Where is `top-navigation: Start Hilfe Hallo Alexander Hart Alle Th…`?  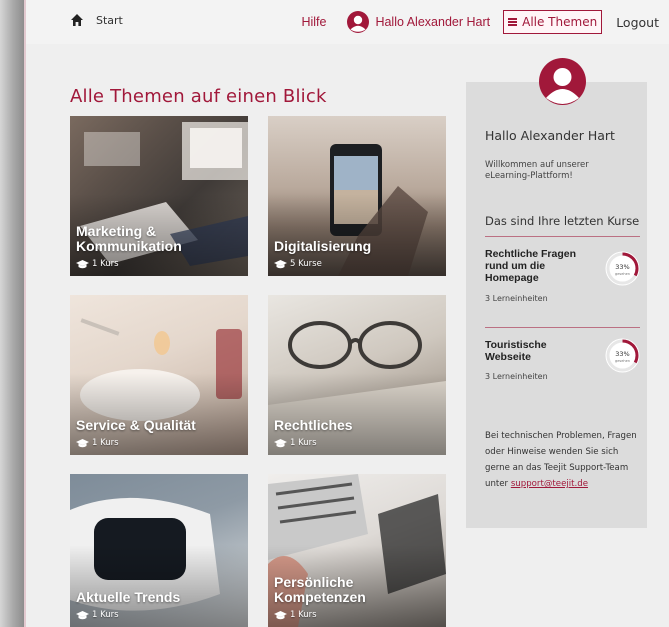
top-navigation: Start Hilfe Hallo Alexander Hart Alle Th… is located at coordinates (347, 22).